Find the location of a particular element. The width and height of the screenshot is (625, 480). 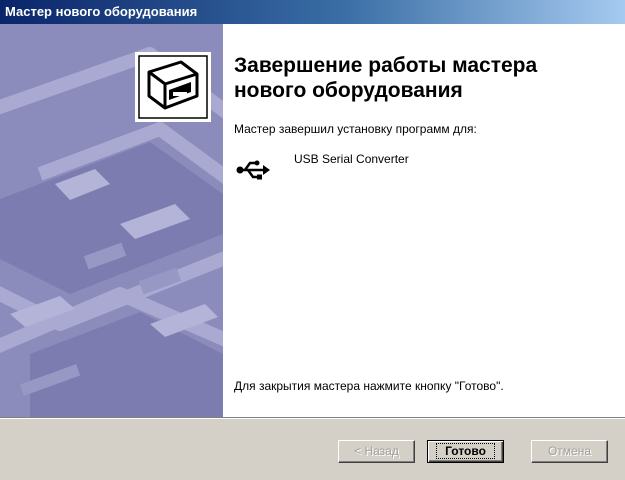

hardware-wizard-icon is located at coordinates (173, 87).